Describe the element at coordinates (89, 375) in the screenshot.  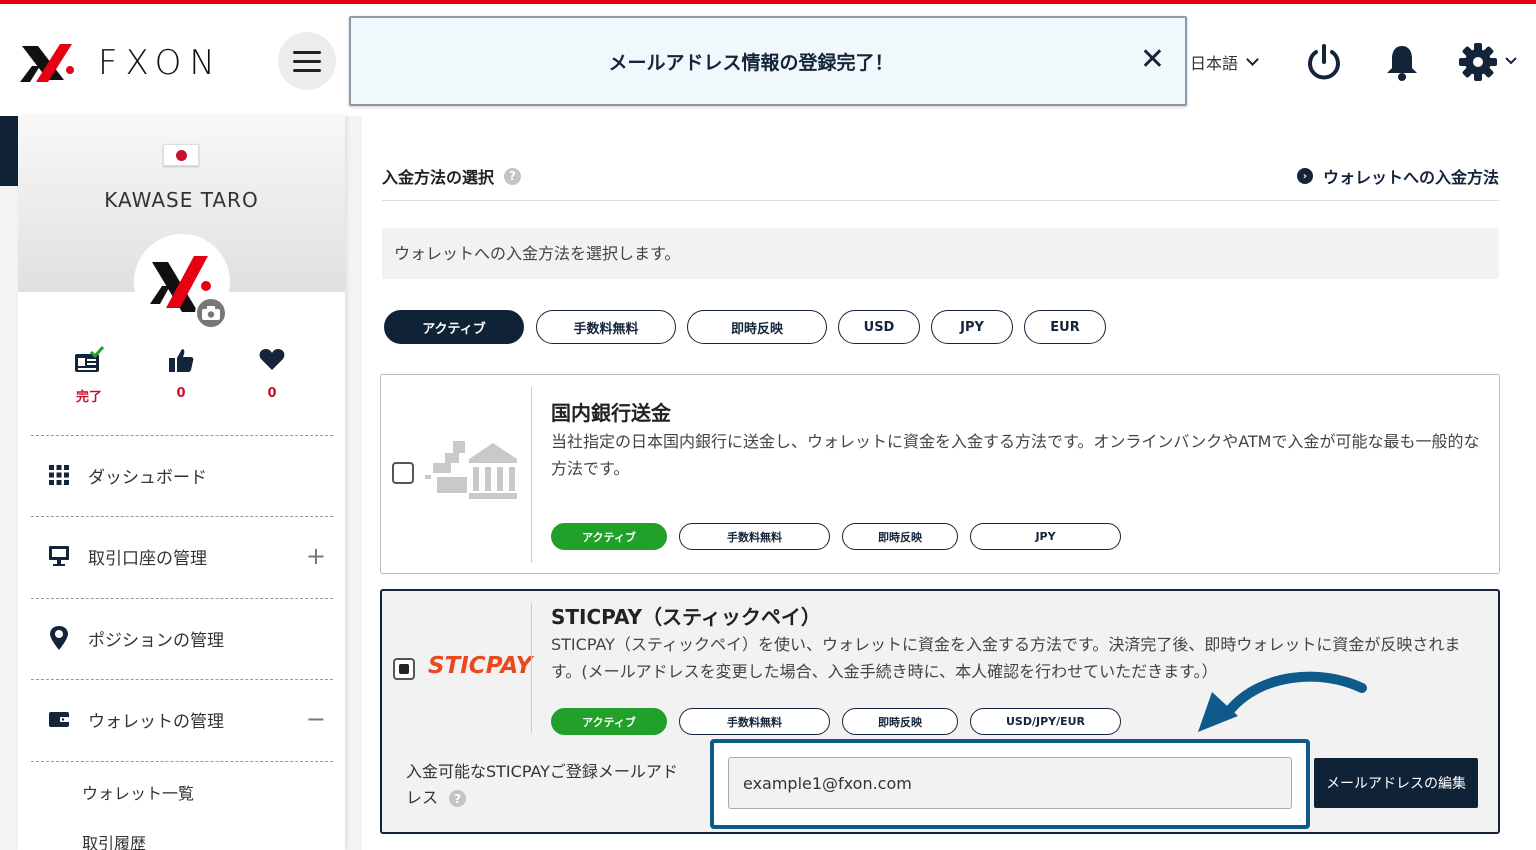
I see `stat-verification: 完了` at that location.